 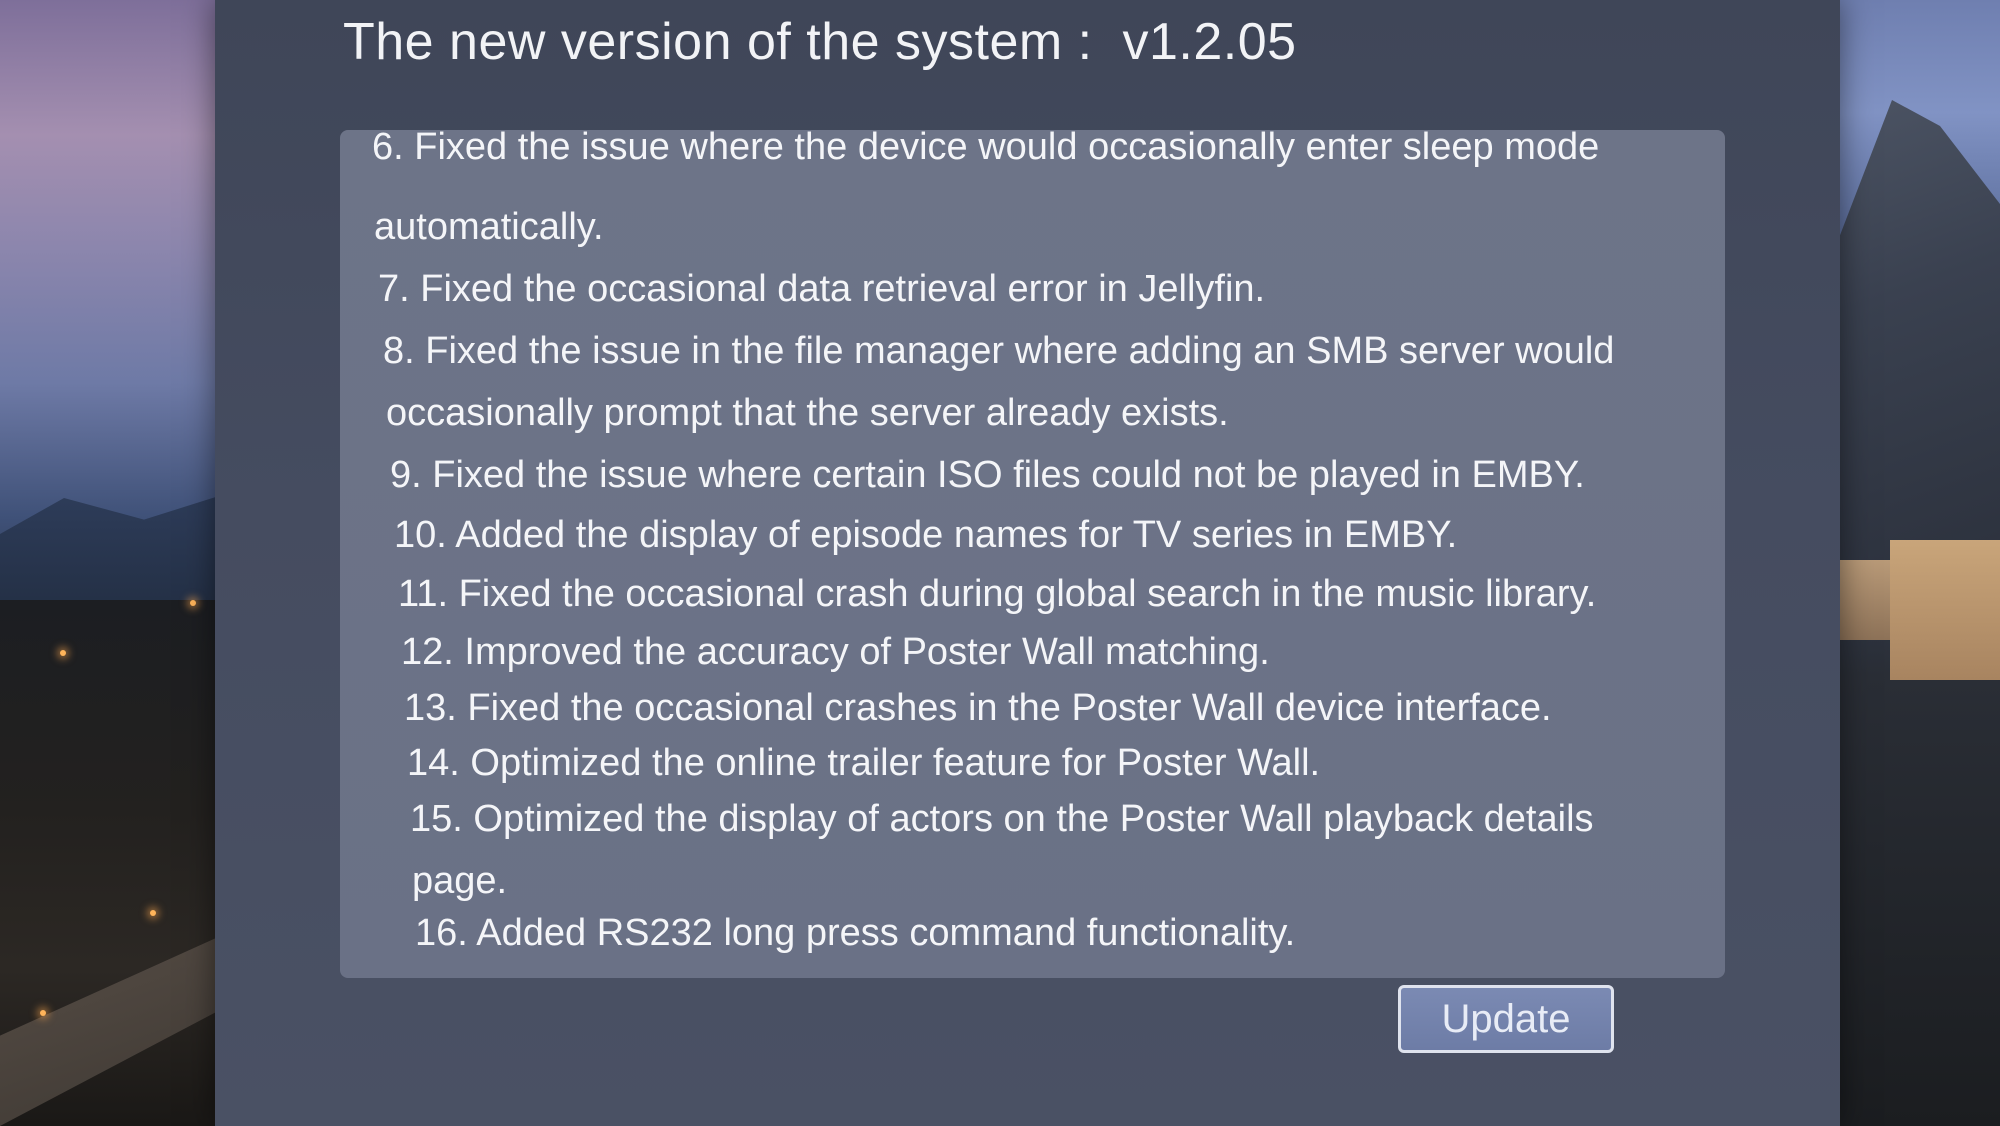 I want to click on update-button: Update, so click(x=1506, y=1019).